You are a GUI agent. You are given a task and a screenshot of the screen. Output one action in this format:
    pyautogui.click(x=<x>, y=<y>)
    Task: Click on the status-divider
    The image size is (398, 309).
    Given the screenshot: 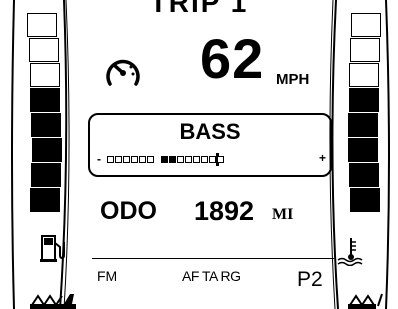 What is the action you would take?
    pyautogui.click(x=213, y=258)
    